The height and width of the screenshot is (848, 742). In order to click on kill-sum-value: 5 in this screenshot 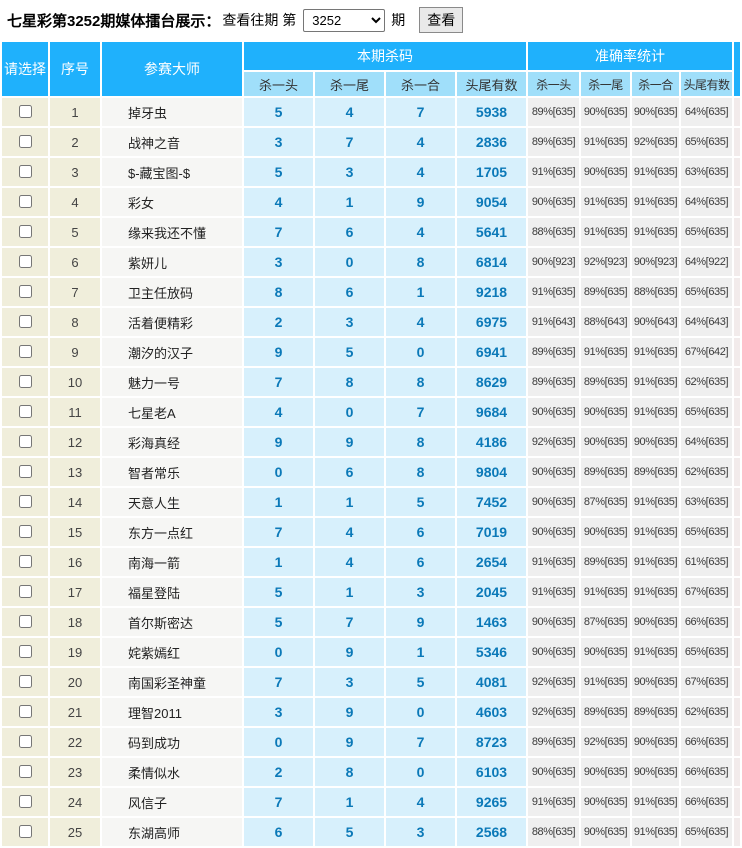, I will do `click(420, 502)`.